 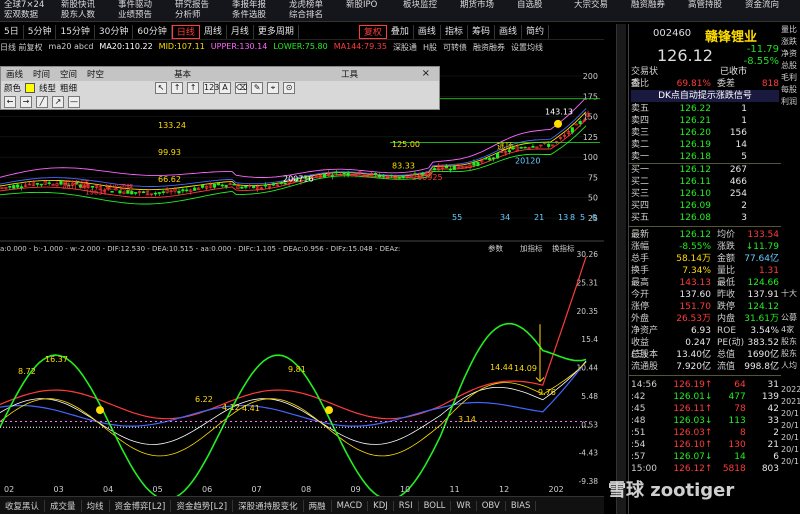 I want to click on top-menu-item: 季报年报, so click(x=256, y=5).